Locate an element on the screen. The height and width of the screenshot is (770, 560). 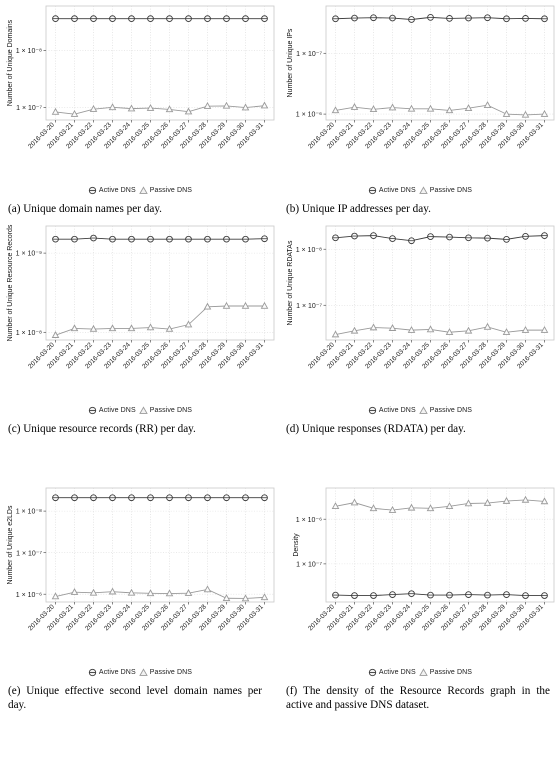
svg-text: 1 × 10⁻⁹ is located at coordinates (29, 254).